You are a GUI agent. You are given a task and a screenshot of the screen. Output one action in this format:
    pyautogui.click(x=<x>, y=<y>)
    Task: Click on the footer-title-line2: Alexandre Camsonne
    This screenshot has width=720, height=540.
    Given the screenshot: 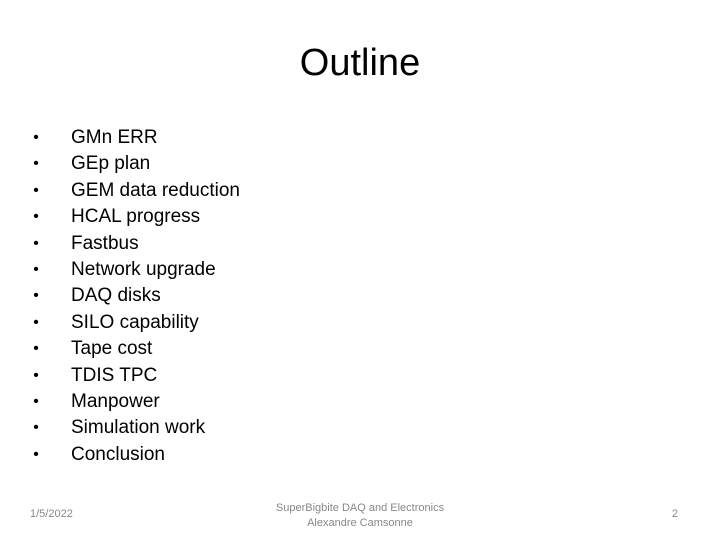 What is the action you would take?
    pyautogui.click(x=360, y=523)
    